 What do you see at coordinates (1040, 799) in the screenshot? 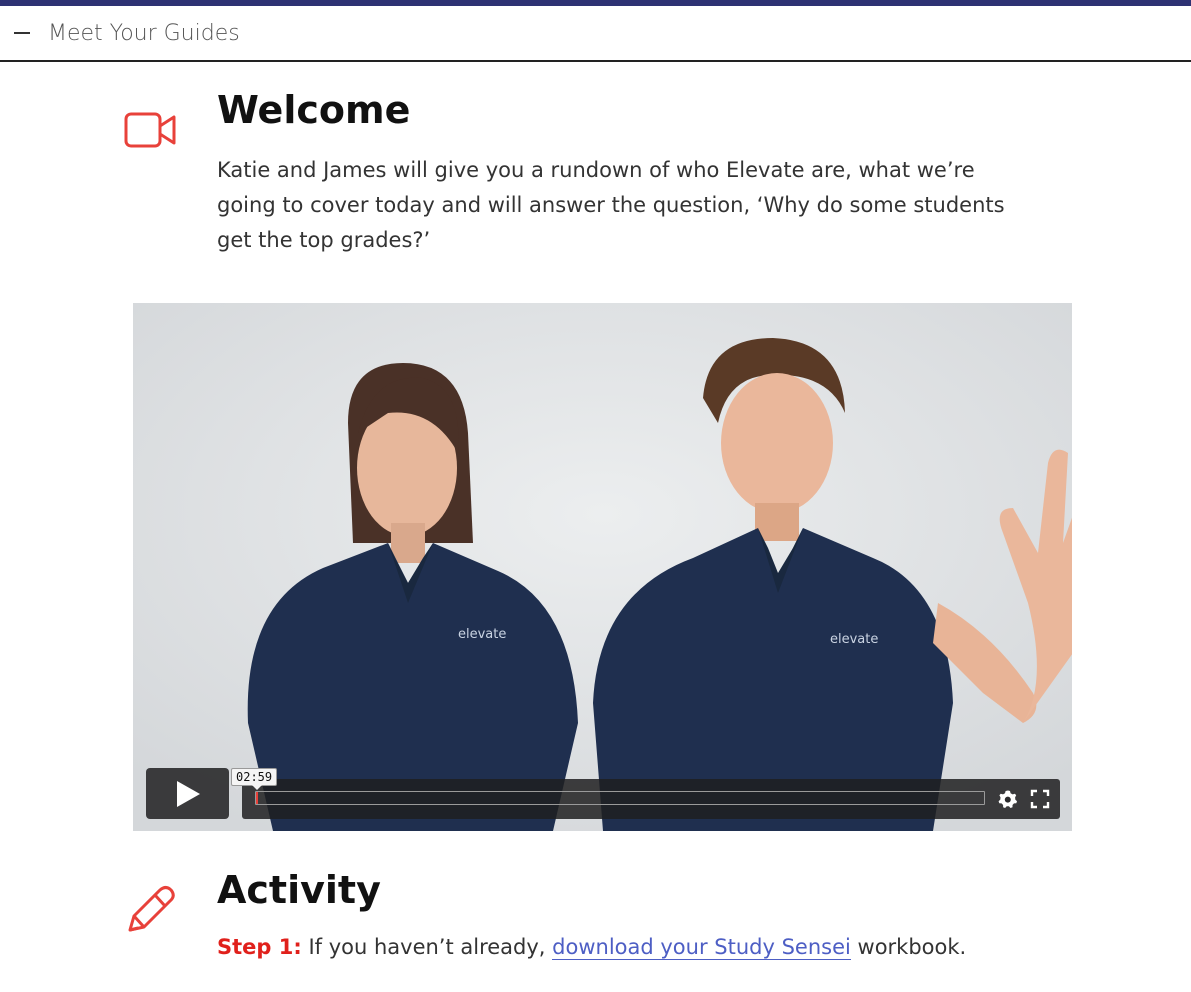
I see `fullscreen-icon` at bounding box center [1040, 799].